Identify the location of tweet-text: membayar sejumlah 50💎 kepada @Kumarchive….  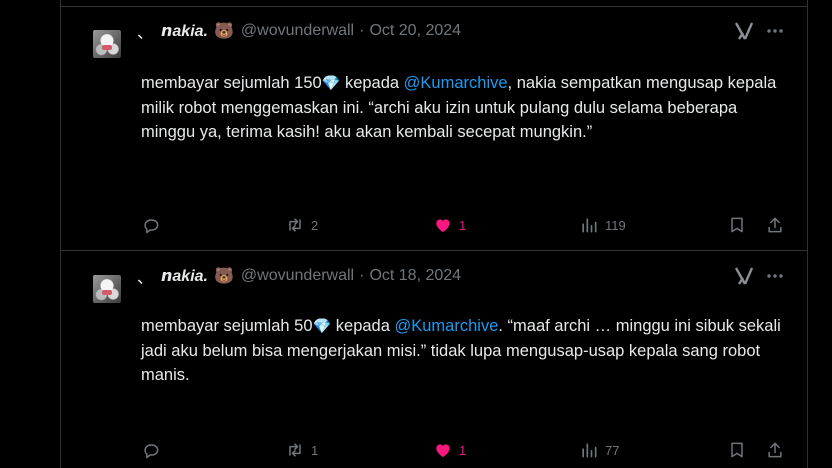
(461, 350).